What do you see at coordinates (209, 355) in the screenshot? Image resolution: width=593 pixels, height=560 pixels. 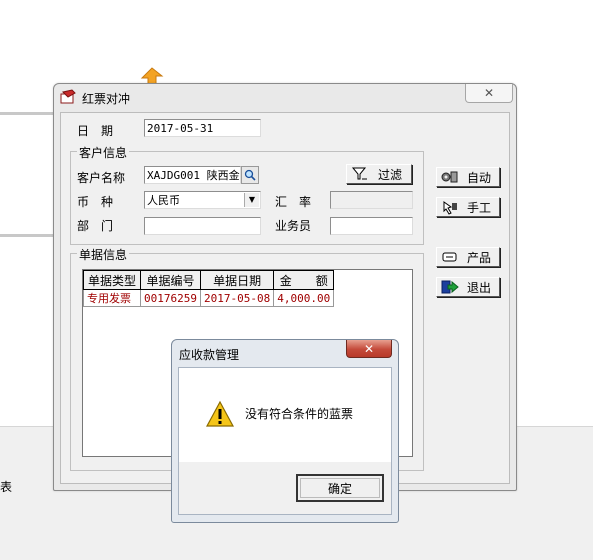 I see `dialog-title: 应收款管理` at bounding box center [209, 355].